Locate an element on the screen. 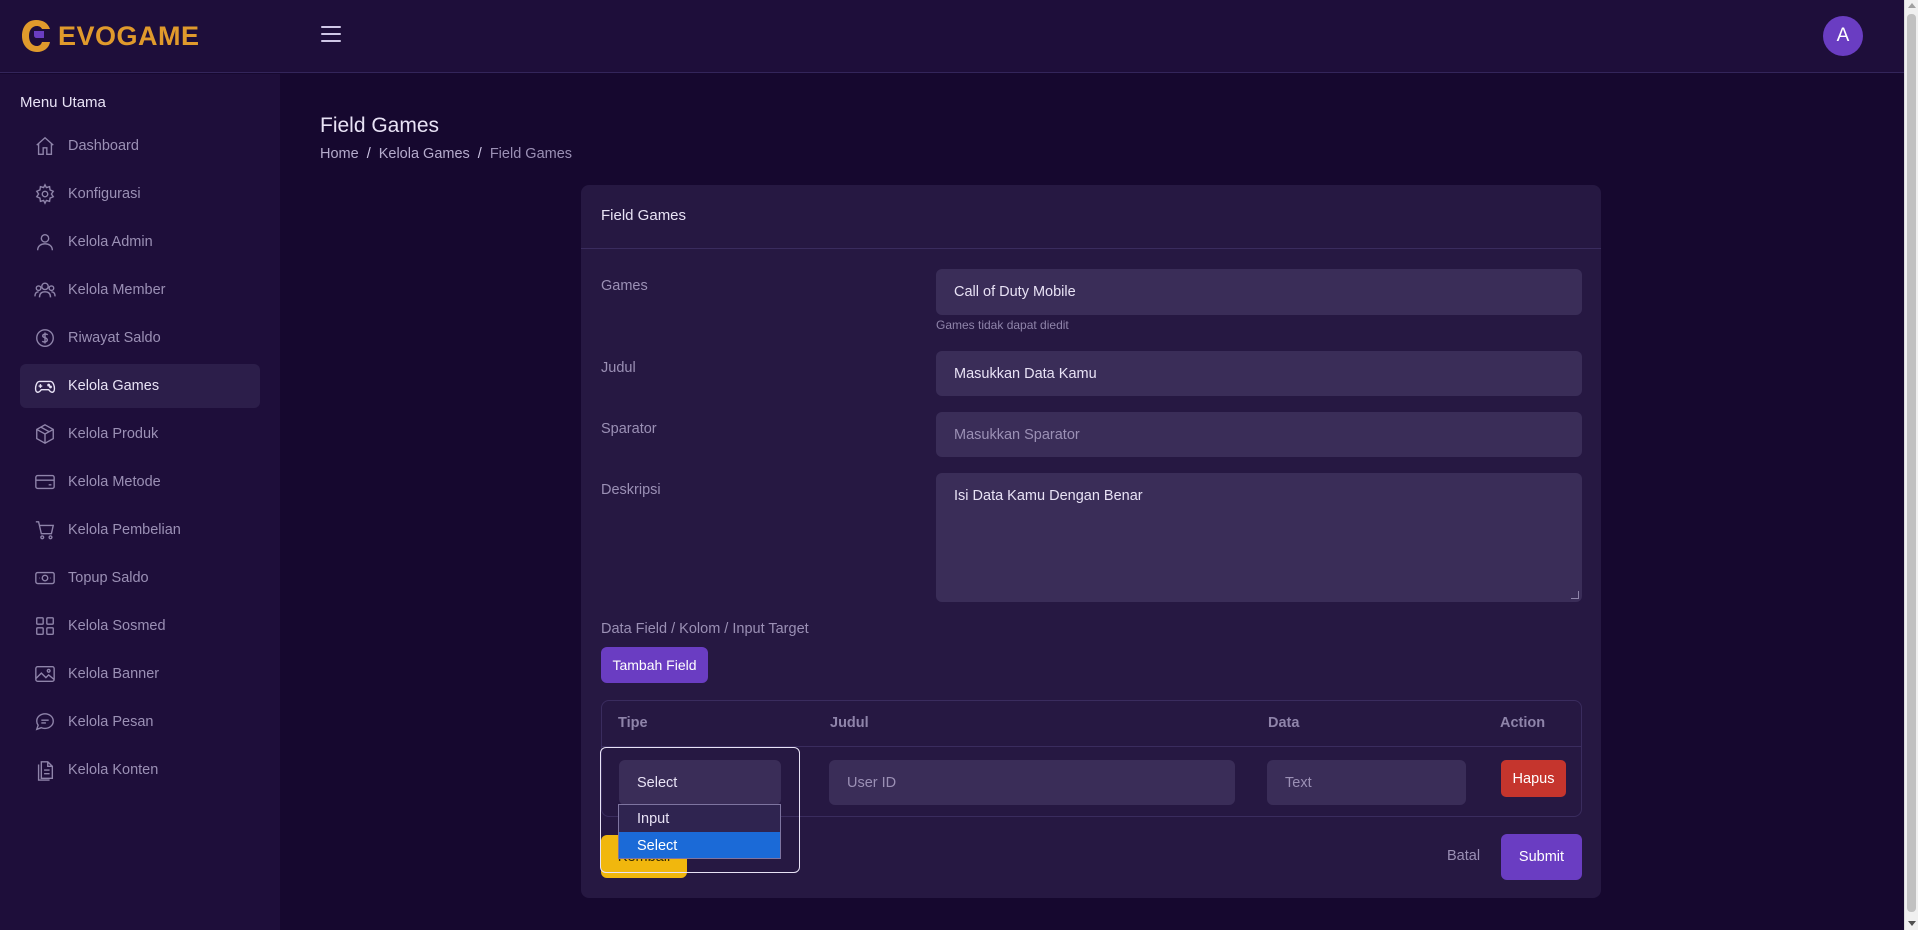 This screenshot has height=930, width=1918. scroll-up-arrow-icon is located at coordinates (1912, 5).